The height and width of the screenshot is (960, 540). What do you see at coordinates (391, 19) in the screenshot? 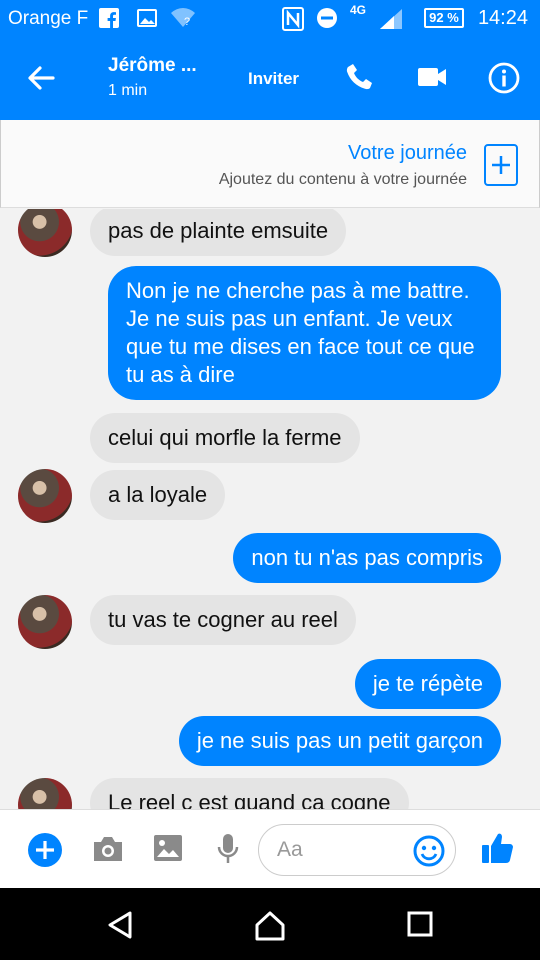
I see `signal-icon` at bounding box center [391, 19].